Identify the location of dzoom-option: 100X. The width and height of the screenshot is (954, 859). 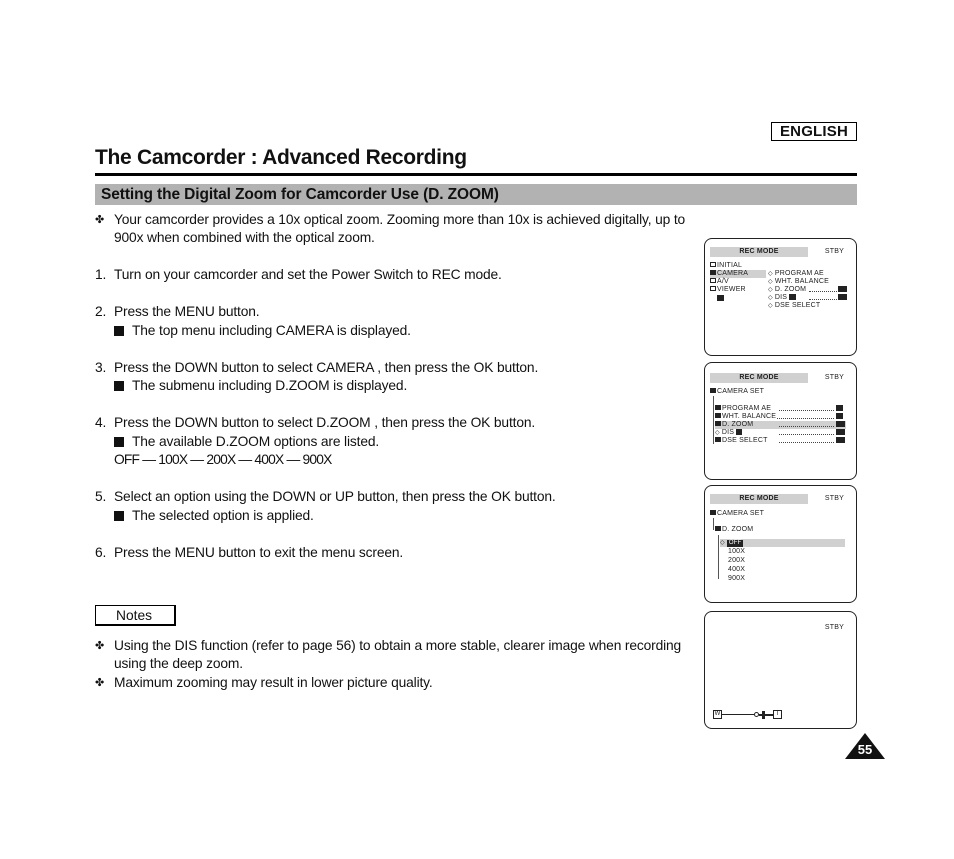
(737, 551).